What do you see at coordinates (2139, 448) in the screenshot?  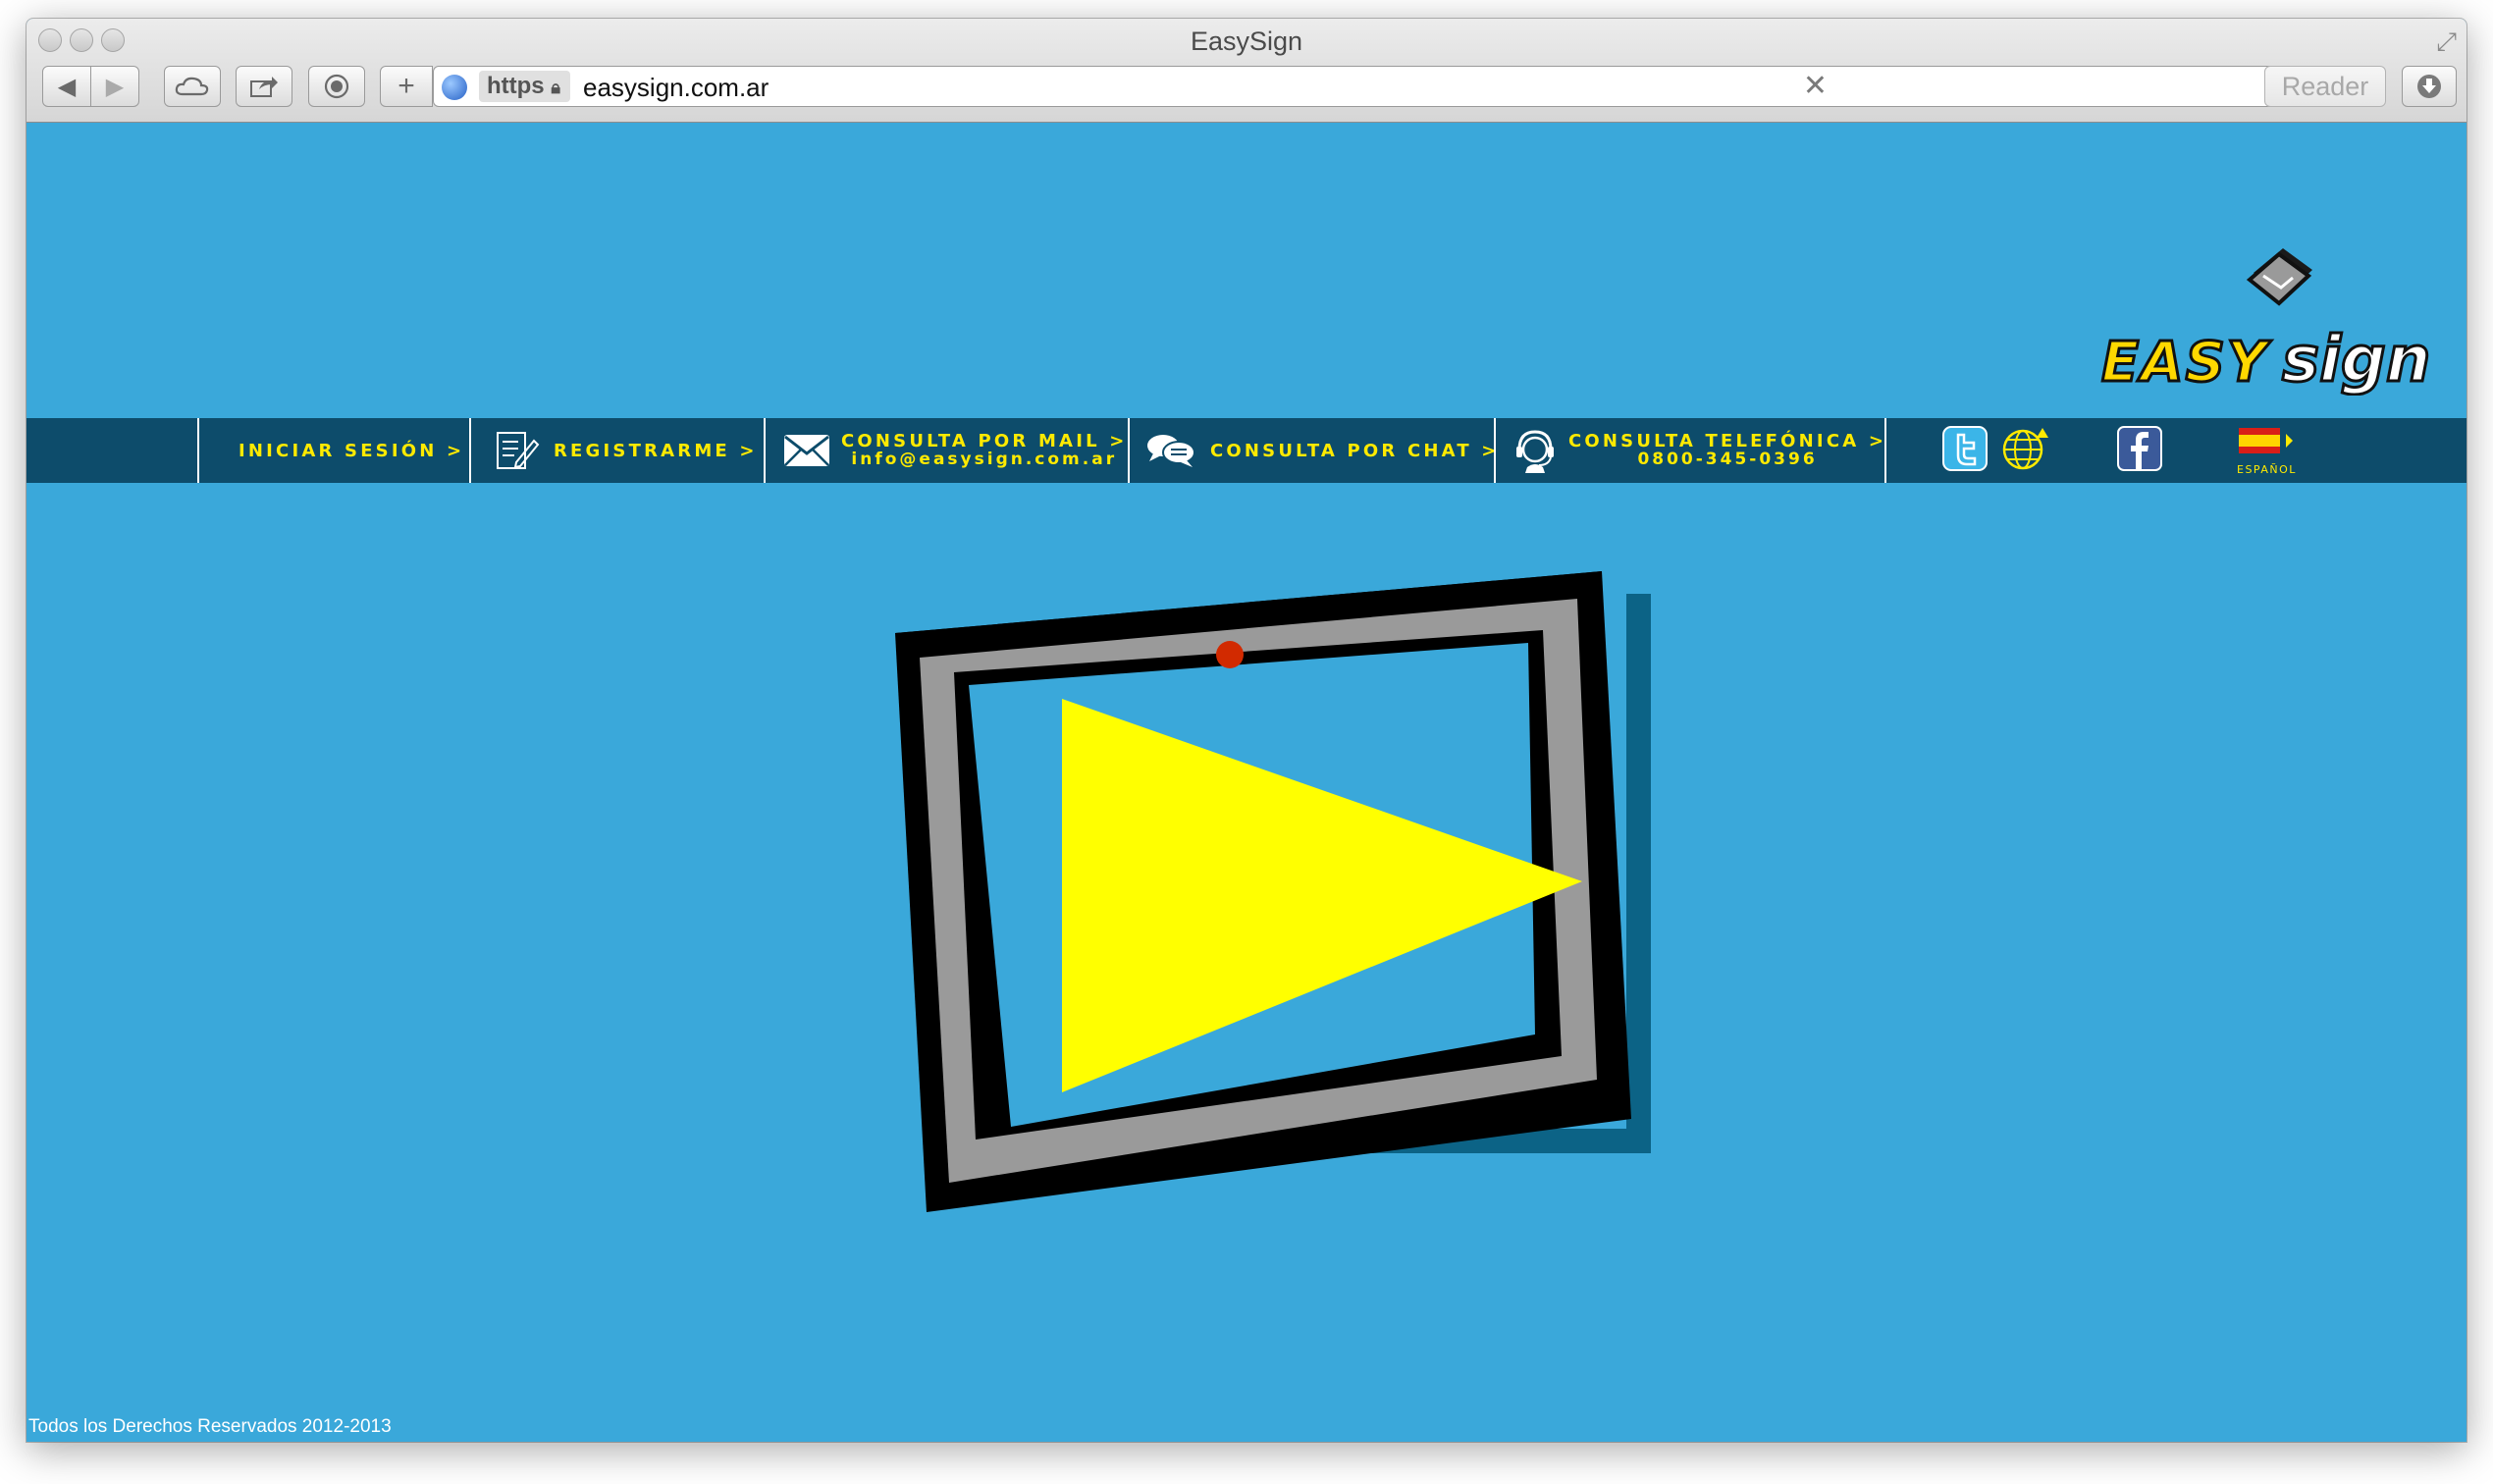 I see `facebook-icon` at bounding box center [2139, 448].